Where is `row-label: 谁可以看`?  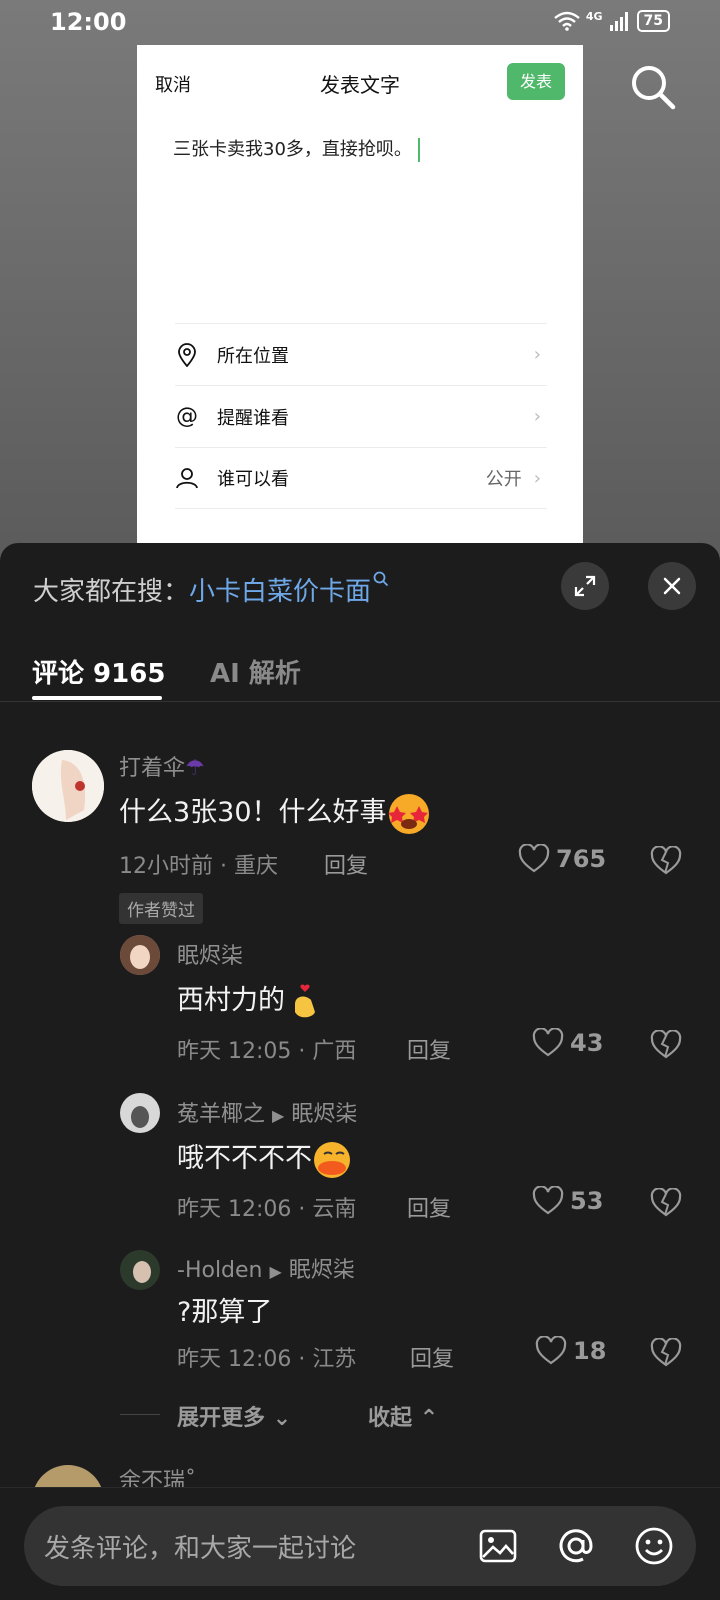 row-label: 谁可以看 is located at coordinates (253, 479).